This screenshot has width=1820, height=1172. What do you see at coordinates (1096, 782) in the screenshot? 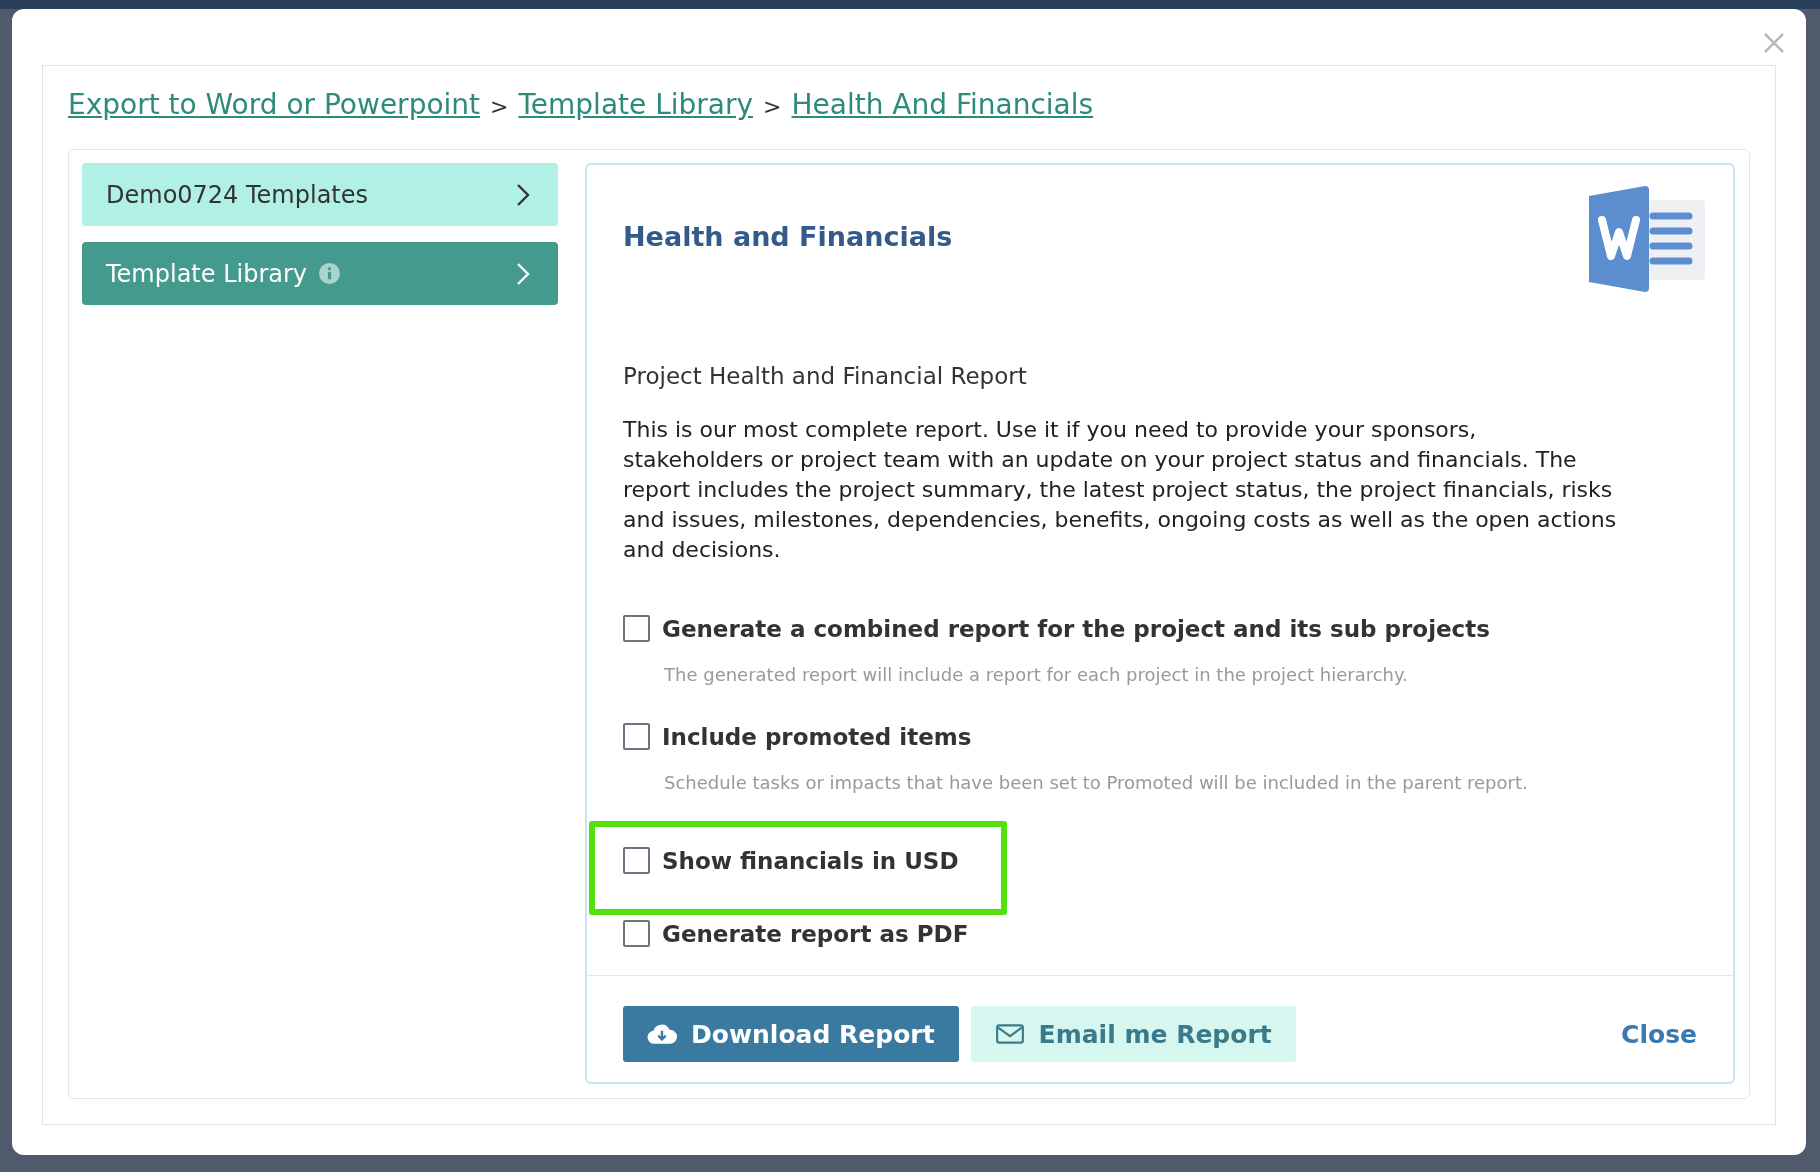
I see `option-hint: Schedule tasks or impacts that have been set to Promoted will be included in the parent report.` at bounding box center [1096, 782].